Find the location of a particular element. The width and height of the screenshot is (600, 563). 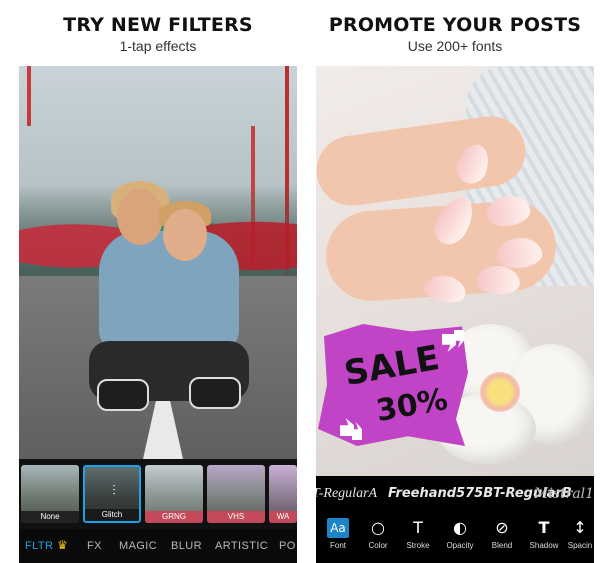

tab-fltr: FLTR is located at coordinates (39, 546).